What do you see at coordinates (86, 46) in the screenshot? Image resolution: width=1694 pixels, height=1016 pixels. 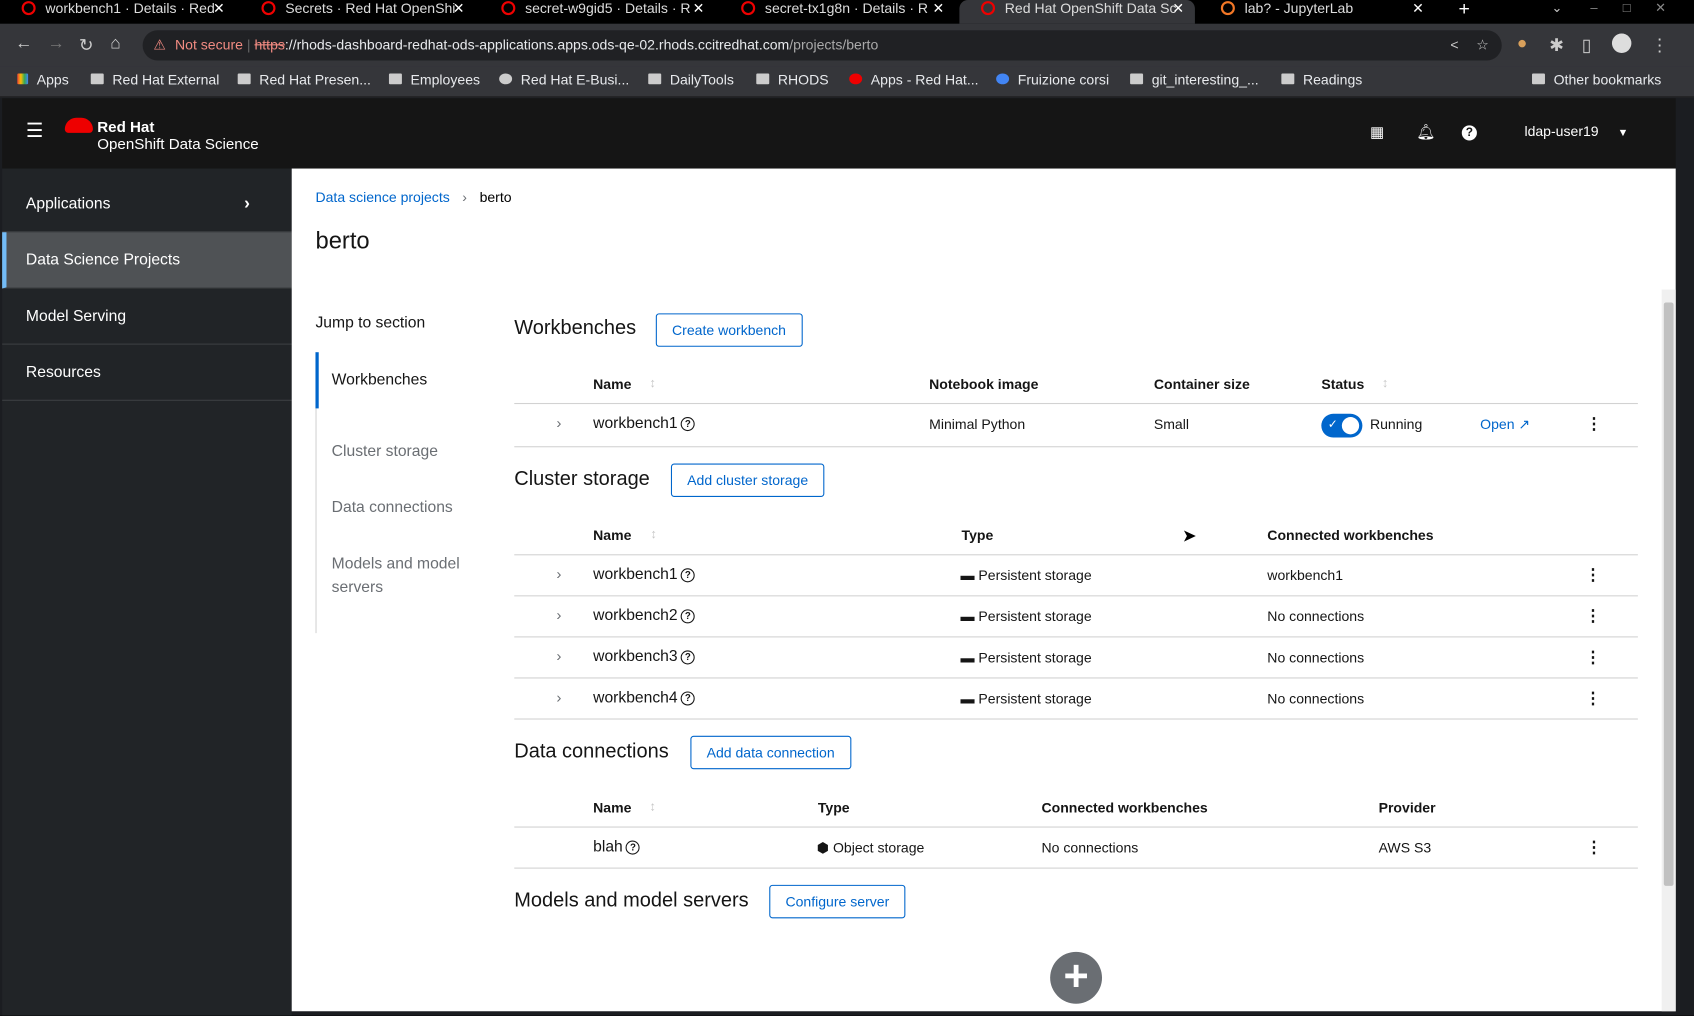 I see `reload-icon: ↻` at bounding box center [86, 46].